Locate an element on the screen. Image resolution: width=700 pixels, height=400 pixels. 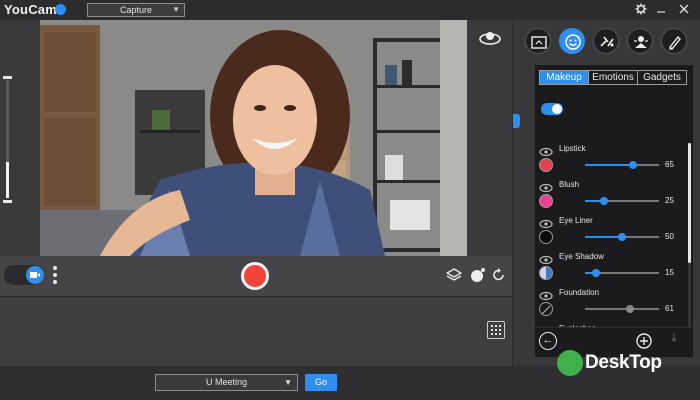
tab-emotions: Emotions is located at coordinates (613, 77).